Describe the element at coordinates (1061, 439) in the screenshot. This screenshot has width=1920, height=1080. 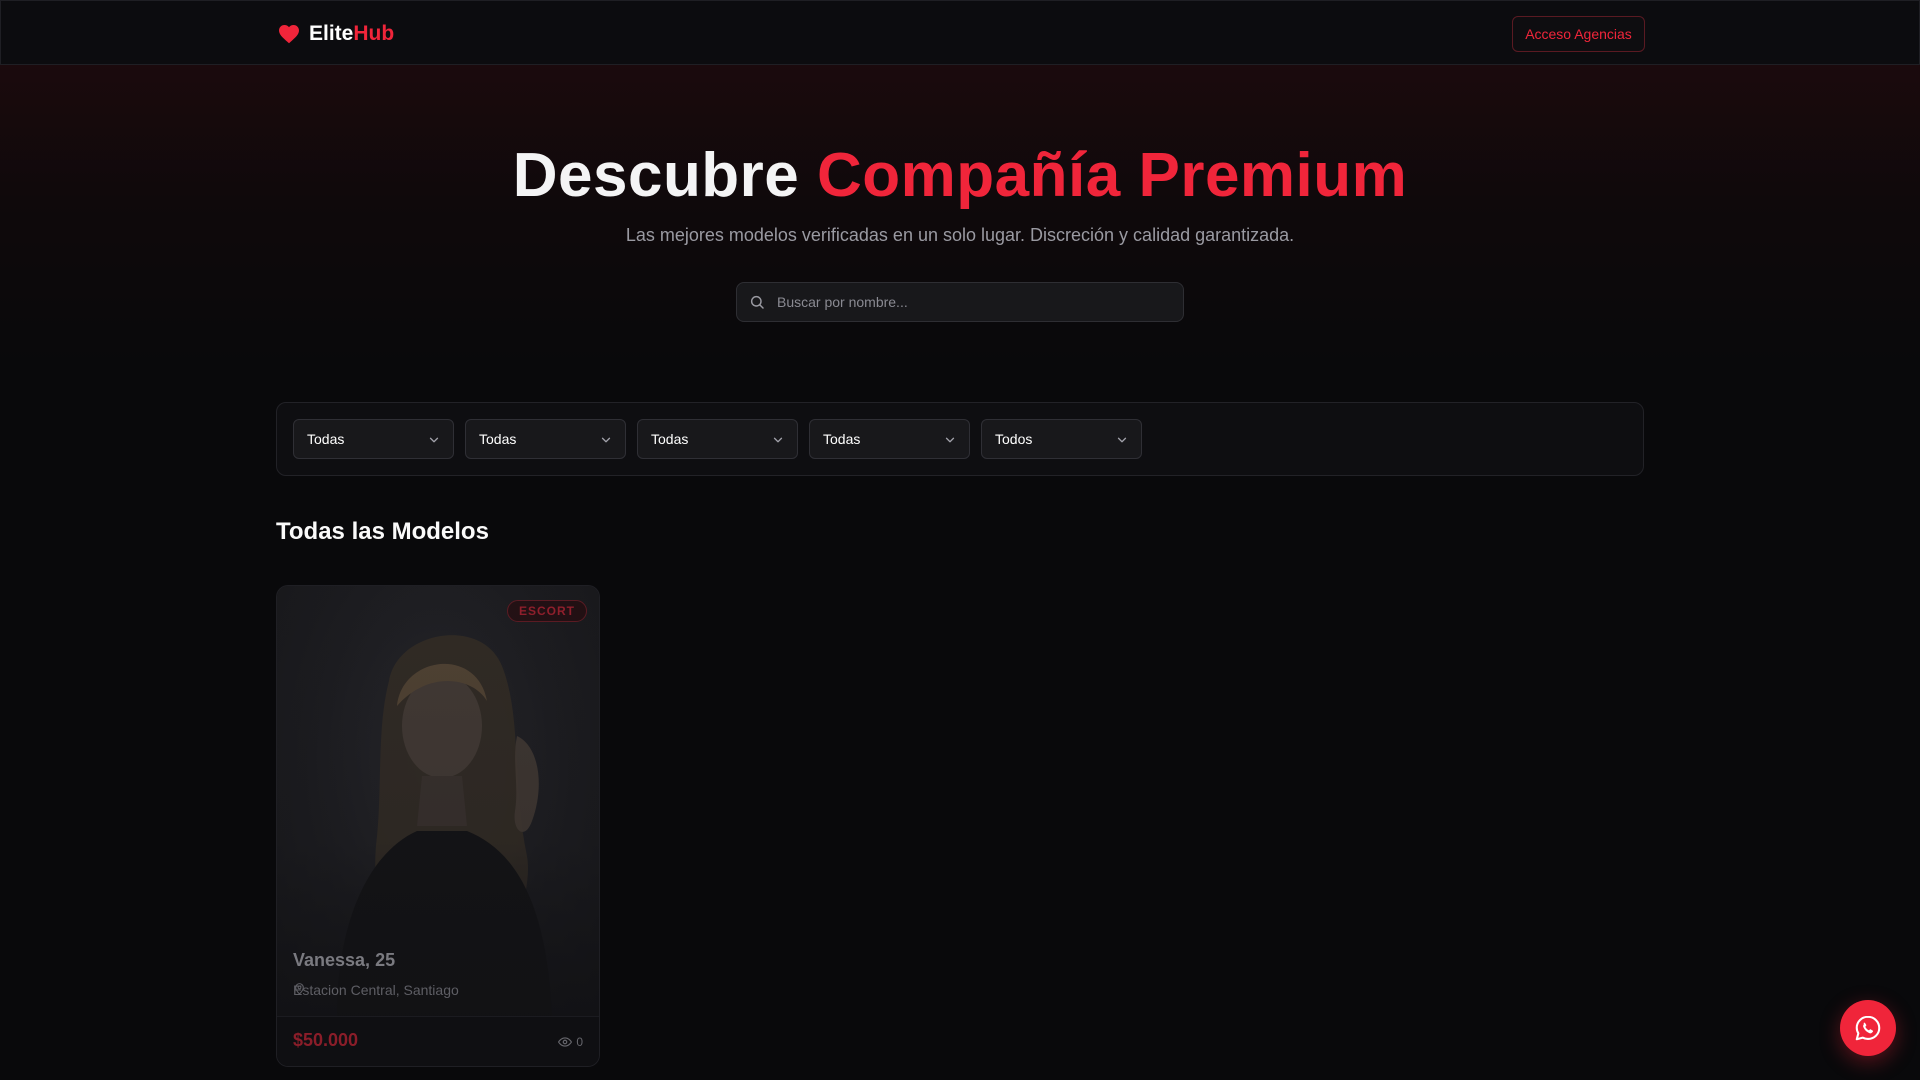
I see `filter-select-5: Todos` at that location.